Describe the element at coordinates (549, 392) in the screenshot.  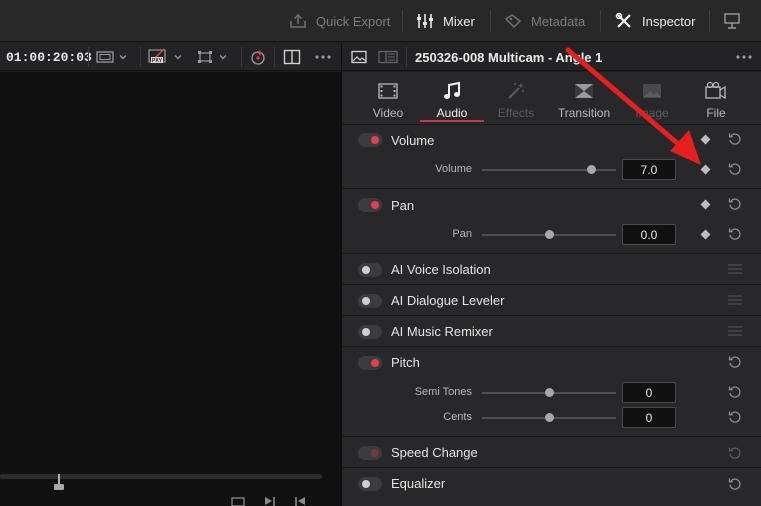
I see `semitones-slider-knob` at that location.